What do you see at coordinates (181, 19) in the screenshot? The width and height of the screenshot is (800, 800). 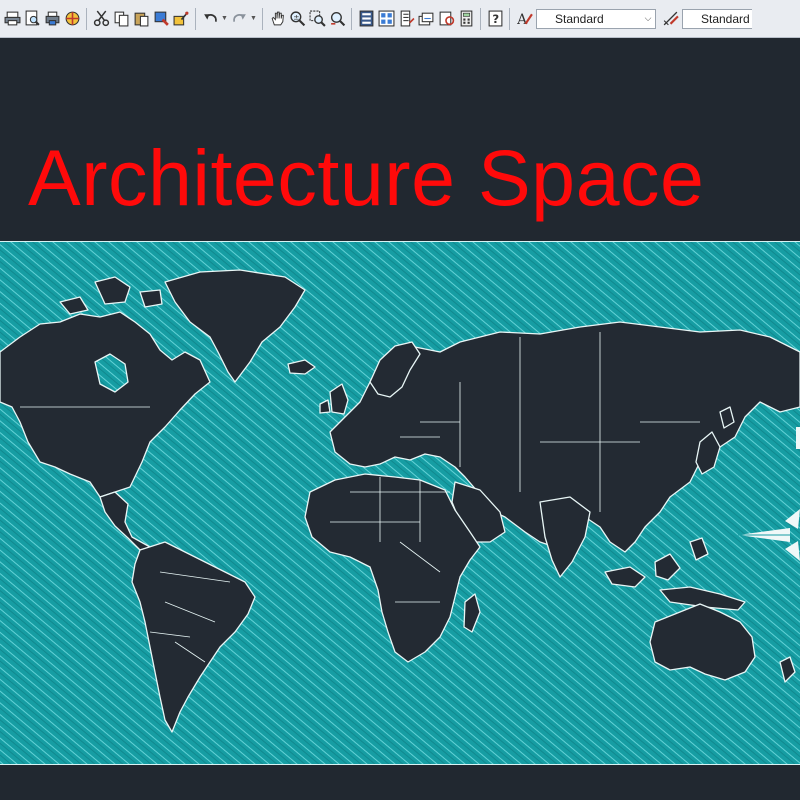 I see `block-editor-icon` at bounding box center [181, 19].